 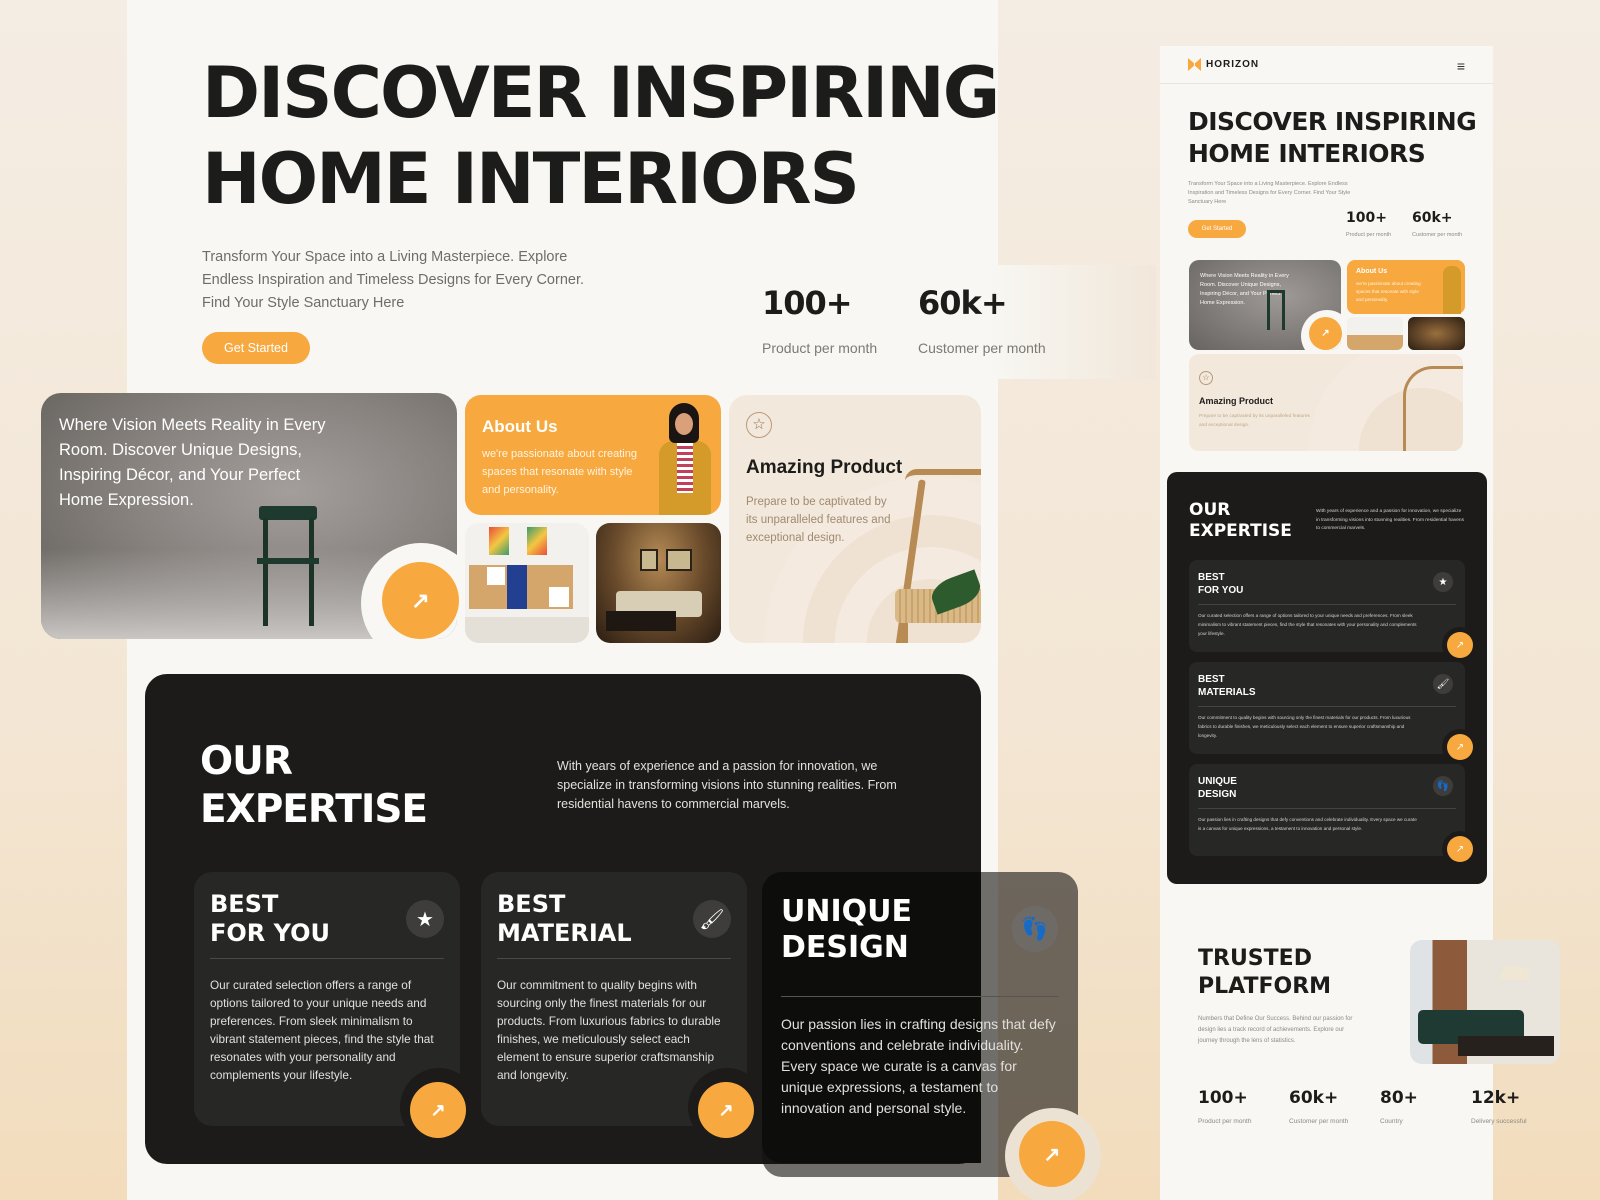 What do you see at coordinates (1233, 64) in the screenshot?
I see `brand-name: HORIZON` at bounding box center [1233, 64].